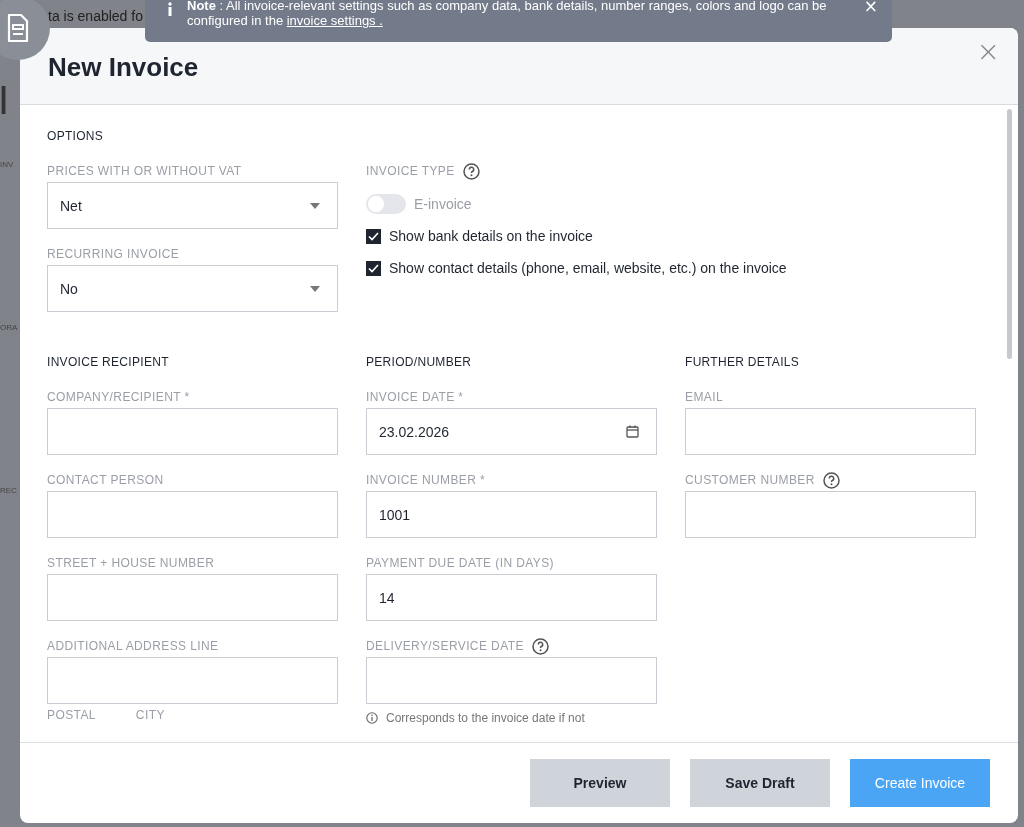 This screenshot has width=1024, height=827. What do you see at coordinates (491, 236) in the screenshot?
I see `checkbox-label: Show bank details on the invoice` at bounding box center [491, 236].